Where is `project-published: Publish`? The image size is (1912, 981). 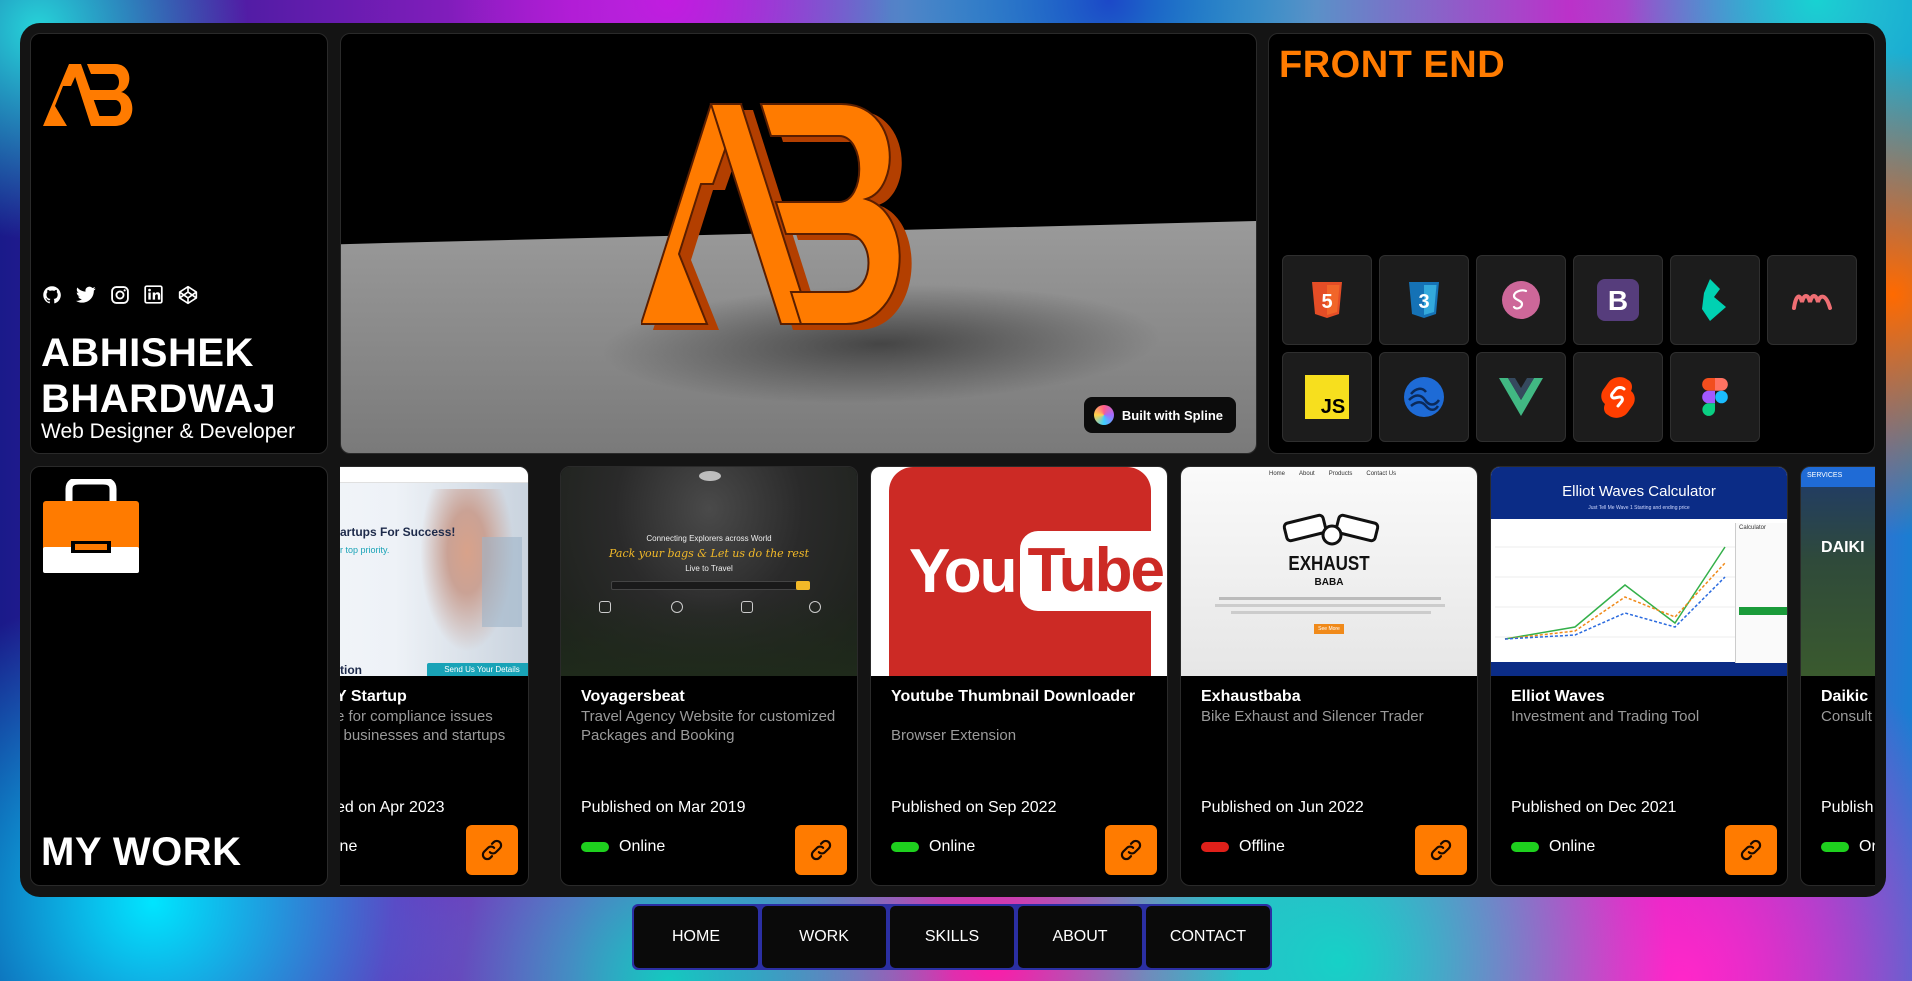 project-published: Publish is located at coordinates (1847, 807).